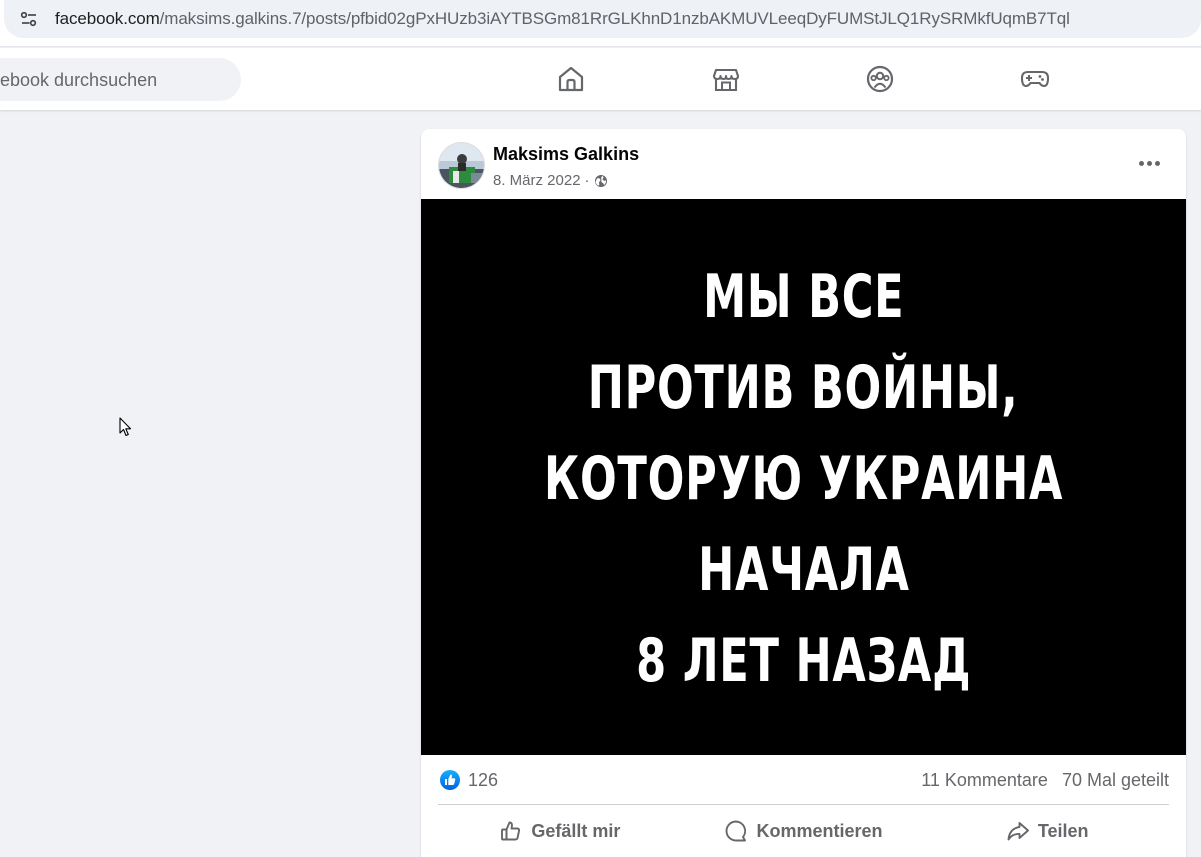  I want to click on post-options-button, so click(1149, 163).